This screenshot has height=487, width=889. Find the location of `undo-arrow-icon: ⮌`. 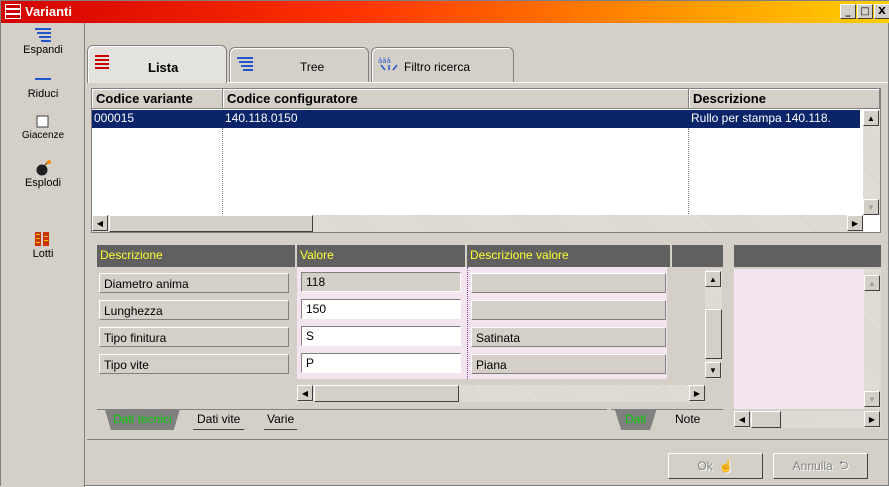

undo-arrow-icon: ⮌ is located at coordinates (843, 464).